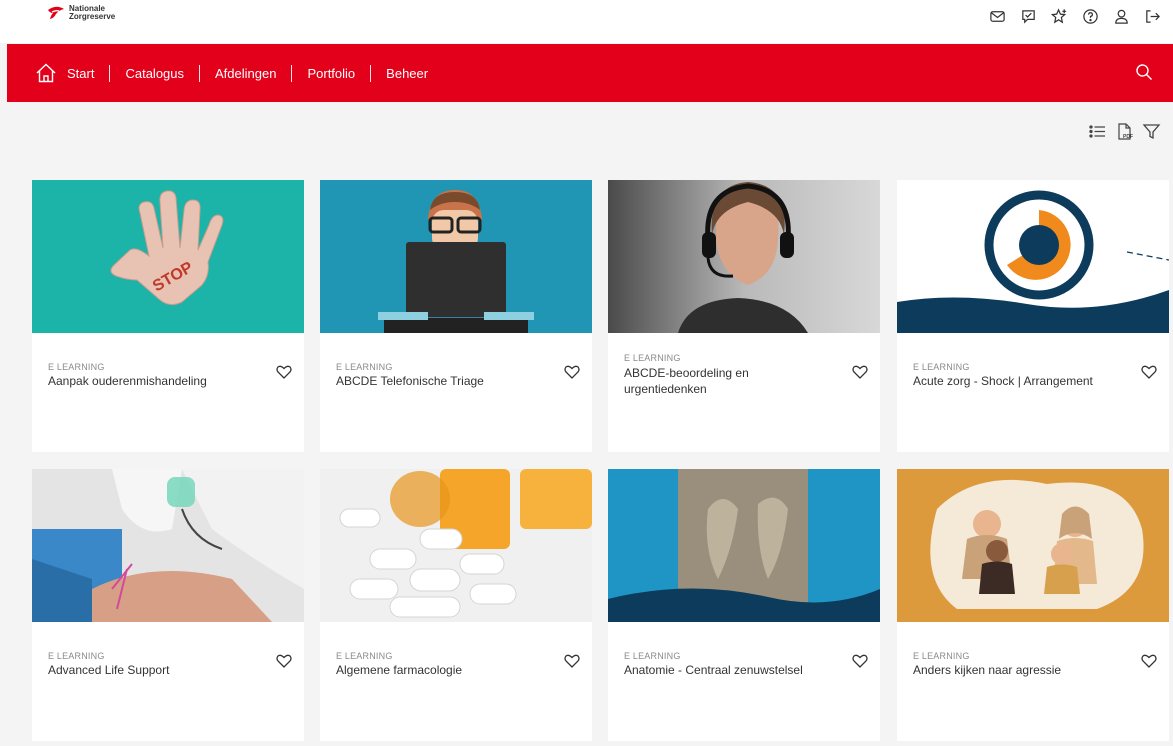 This screenshot has width=1173, height=746. Describe the element at coordinates (744, 256) in the screenshot. I see `course-image-woman-with-headset` at that location.